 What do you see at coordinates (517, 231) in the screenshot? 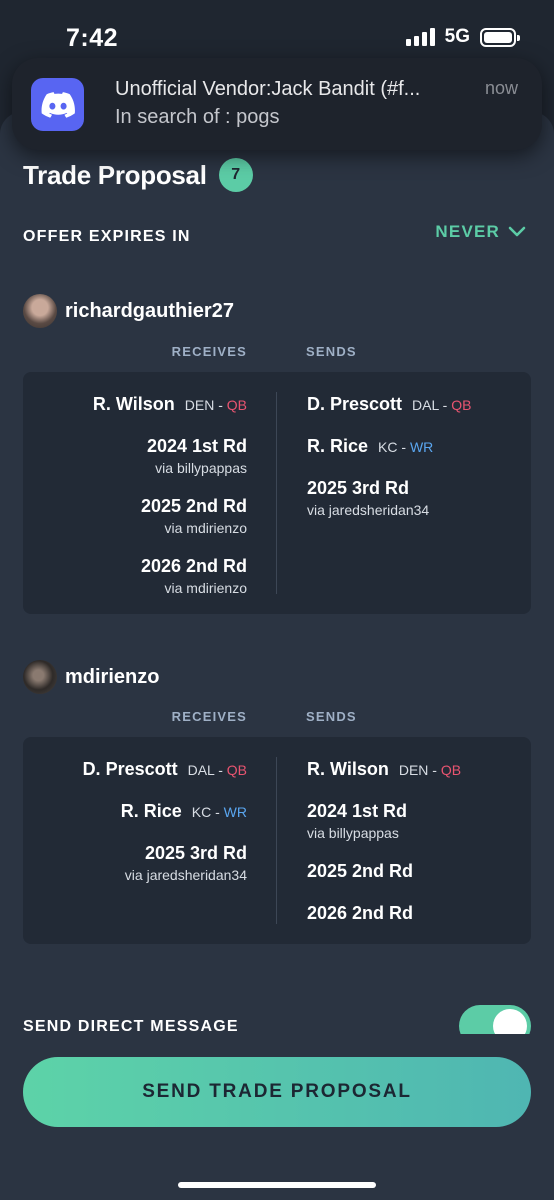
I see `chevron-down-icon` at bounding box center [517, 231].